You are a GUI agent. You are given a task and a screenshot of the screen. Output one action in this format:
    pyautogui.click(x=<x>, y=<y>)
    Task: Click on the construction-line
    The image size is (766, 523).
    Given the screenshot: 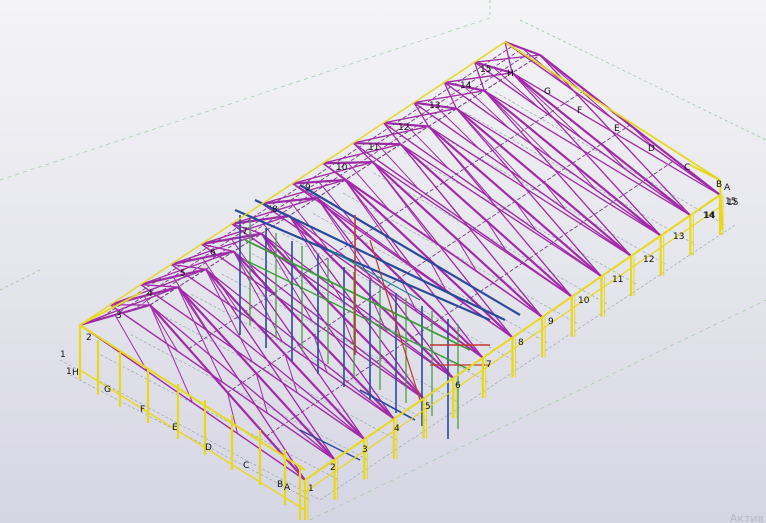 What is the action you would take?
    pyautogui.click(x=20, y=280)
    